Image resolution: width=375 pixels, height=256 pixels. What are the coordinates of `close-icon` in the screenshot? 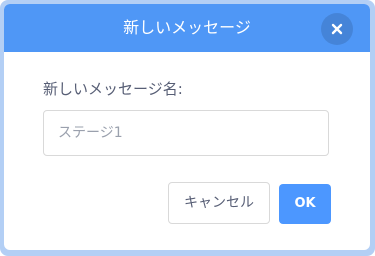 It's located at (337, 29).